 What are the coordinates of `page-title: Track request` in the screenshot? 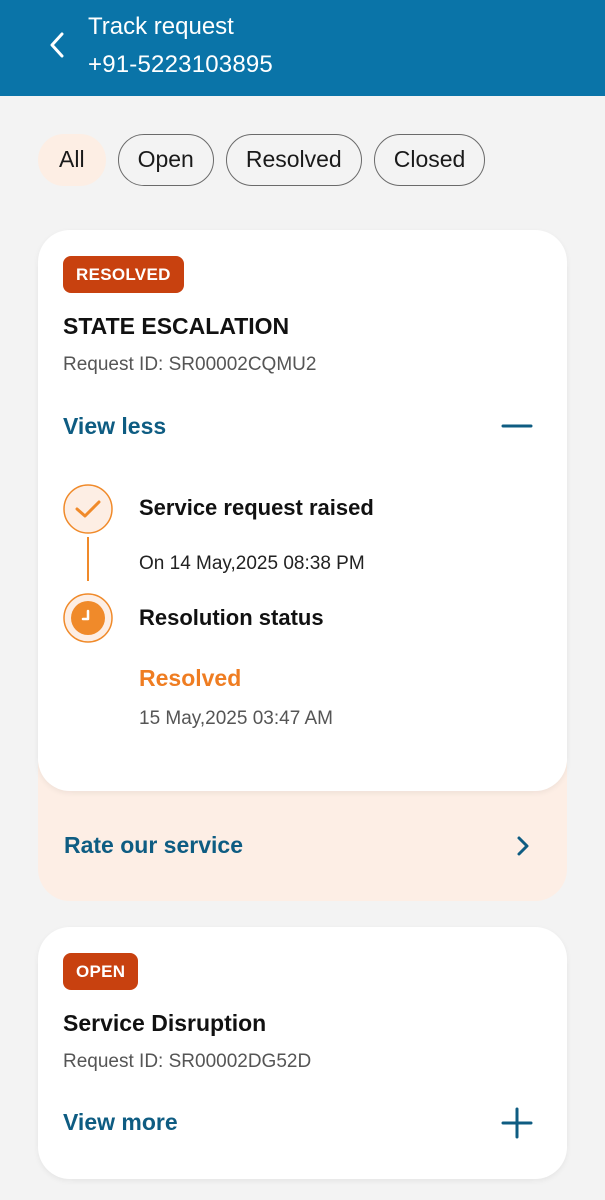 It's located at (161, 26).